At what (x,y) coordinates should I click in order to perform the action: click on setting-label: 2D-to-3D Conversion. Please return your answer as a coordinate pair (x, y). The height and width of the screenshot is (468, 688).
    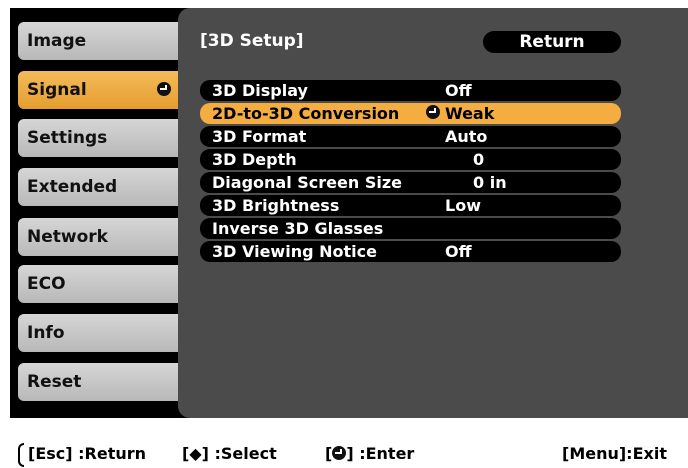
    Looking at the image, I should click on (306, 113).